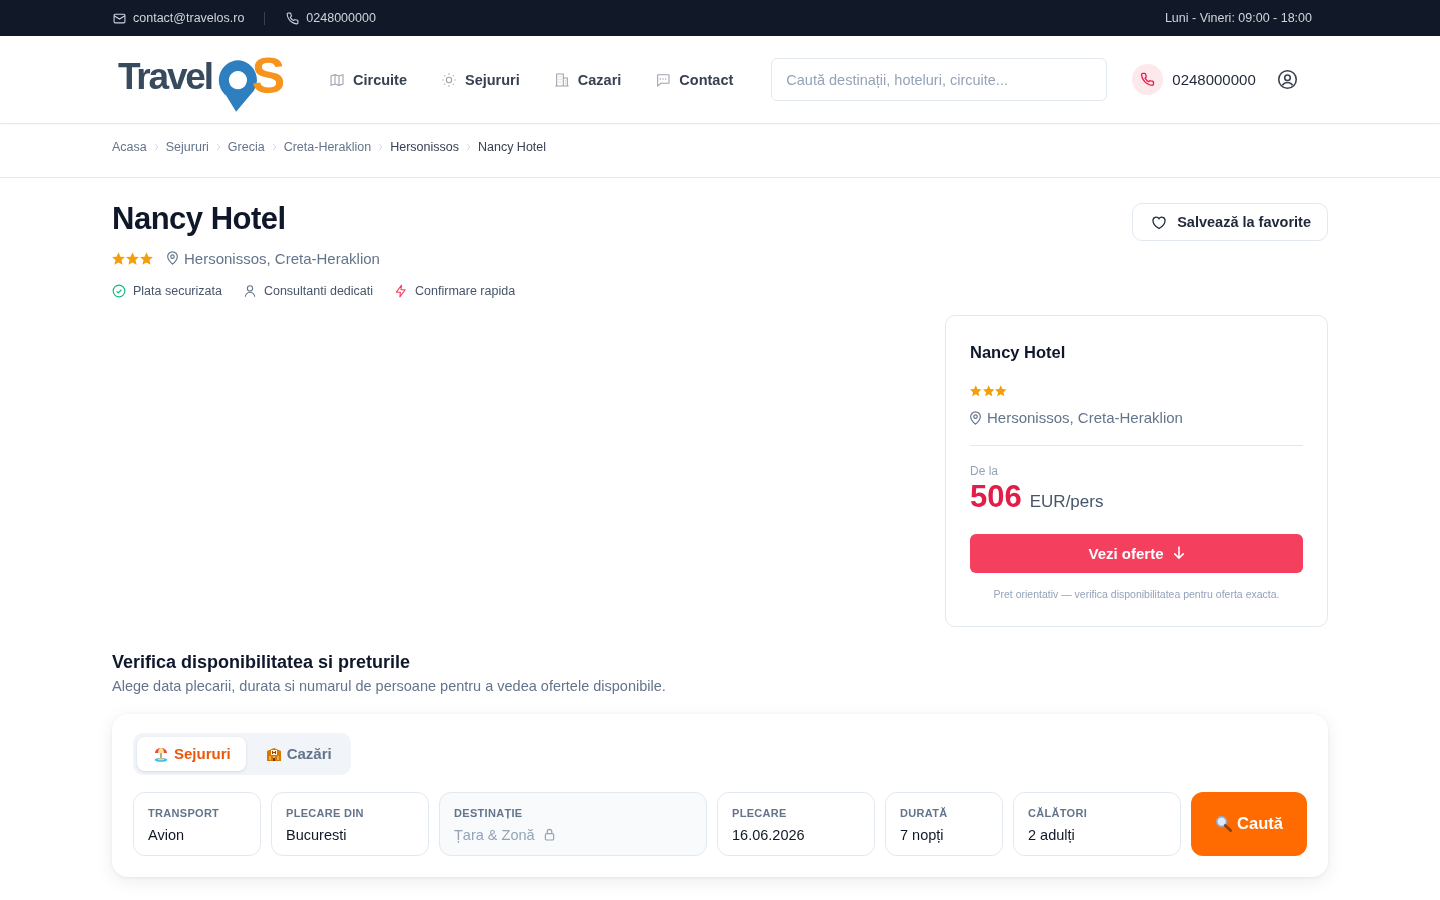 The height and width of the screenshot is (900, 1440). I want to click on logo-text: Travel, so click(165, 76).